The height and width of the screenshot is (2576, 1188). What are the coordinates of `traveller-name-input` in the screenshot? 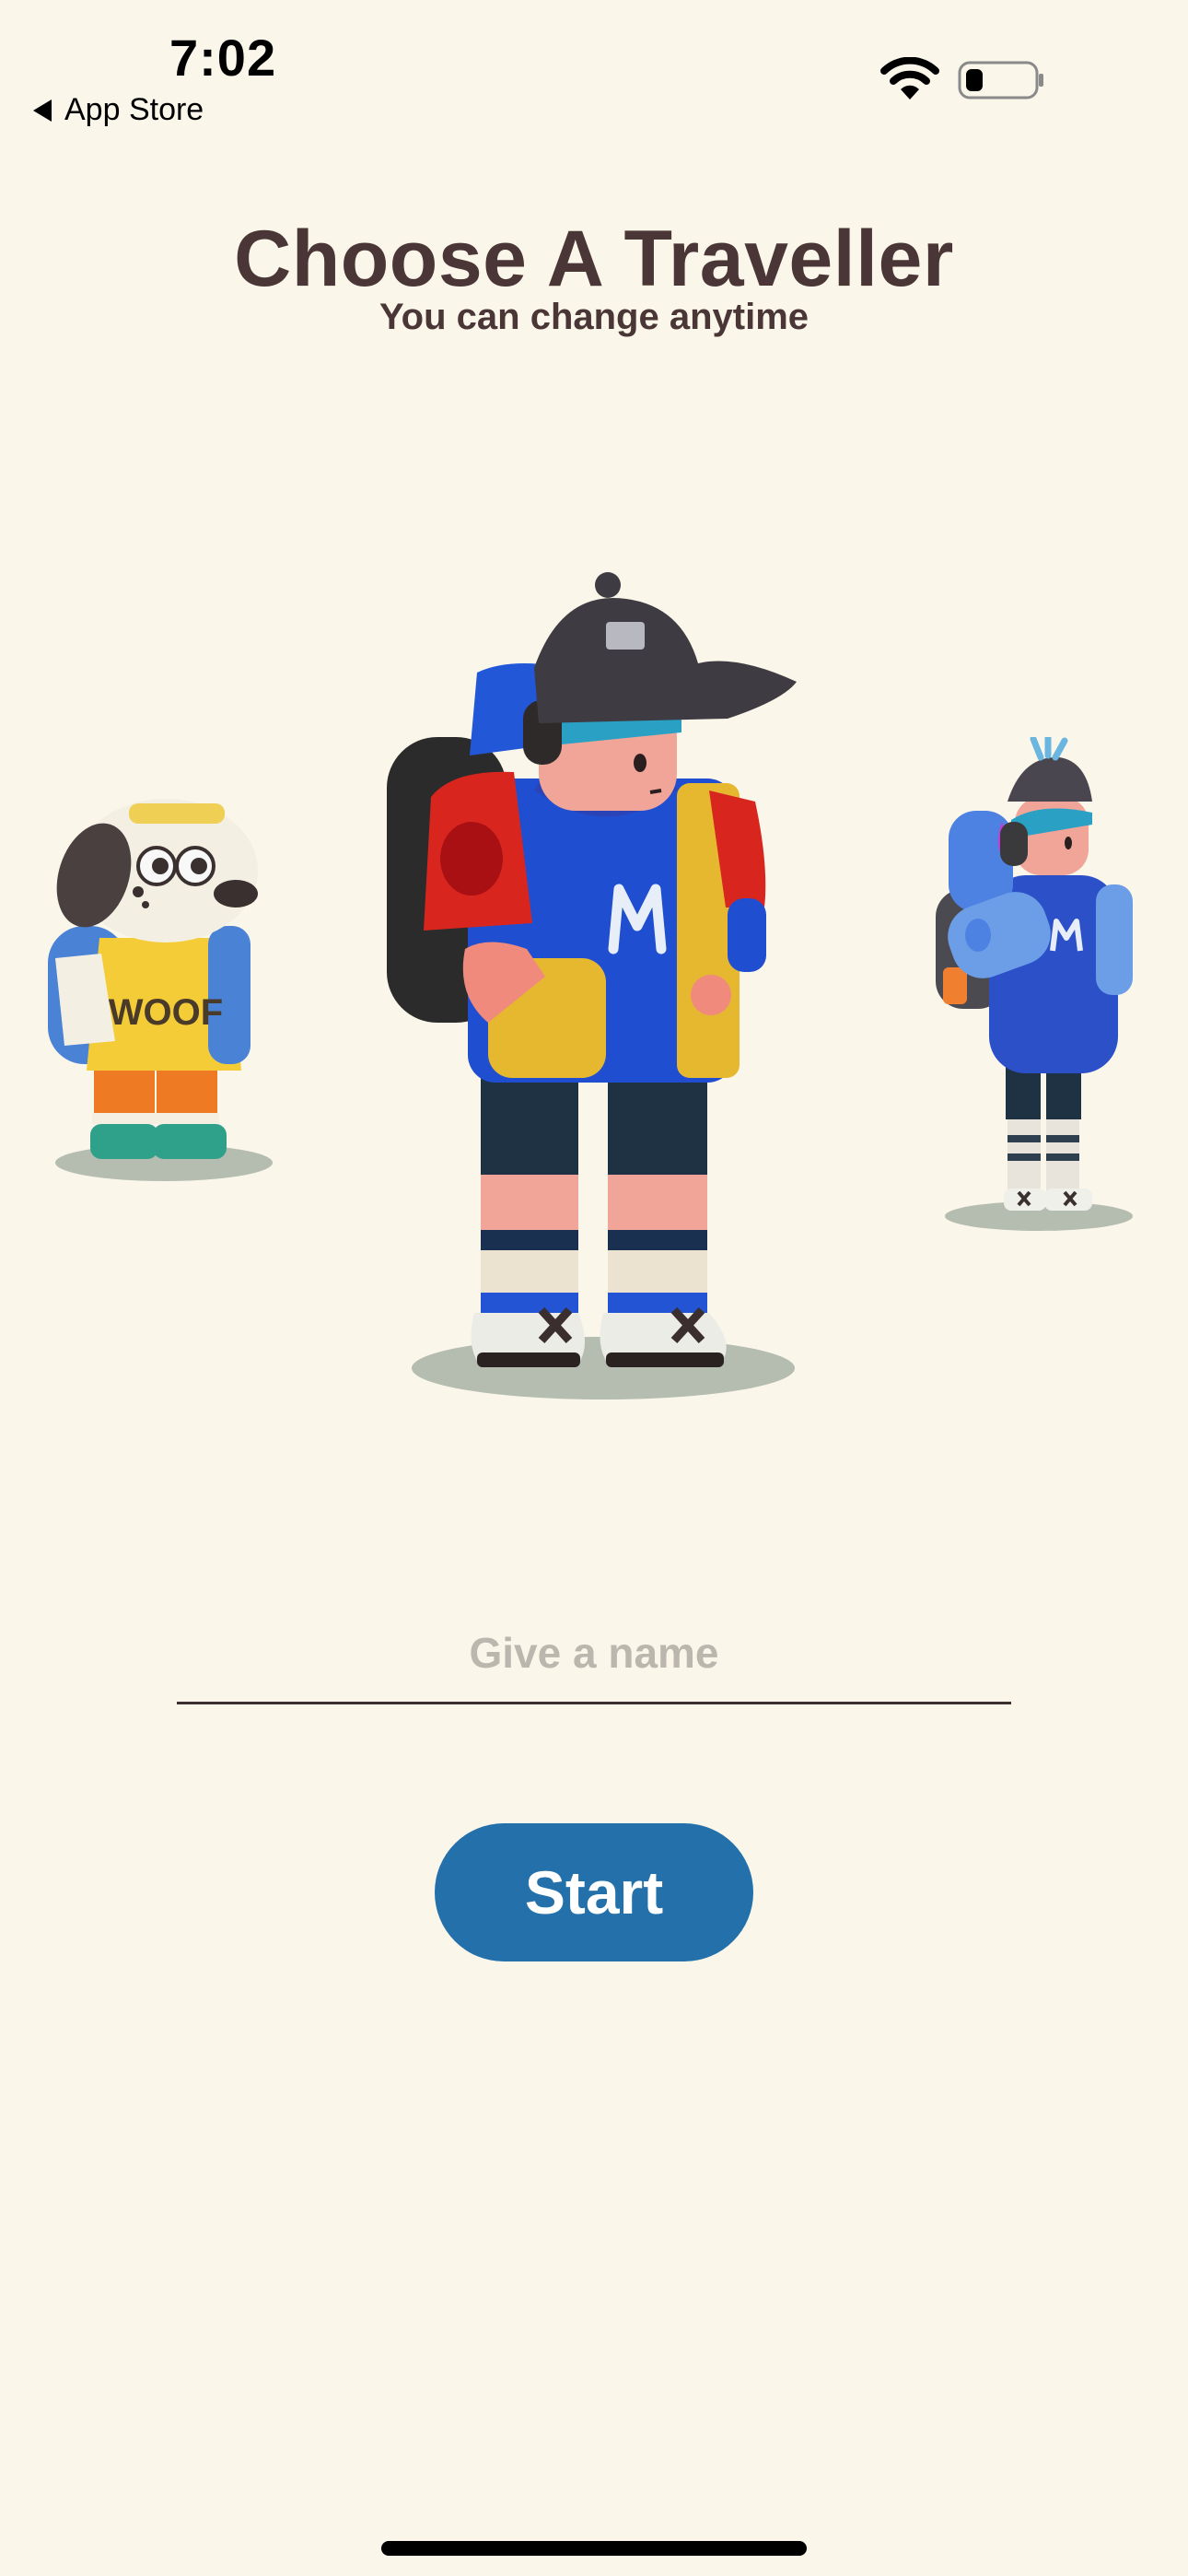 It's located at (594, 1653).